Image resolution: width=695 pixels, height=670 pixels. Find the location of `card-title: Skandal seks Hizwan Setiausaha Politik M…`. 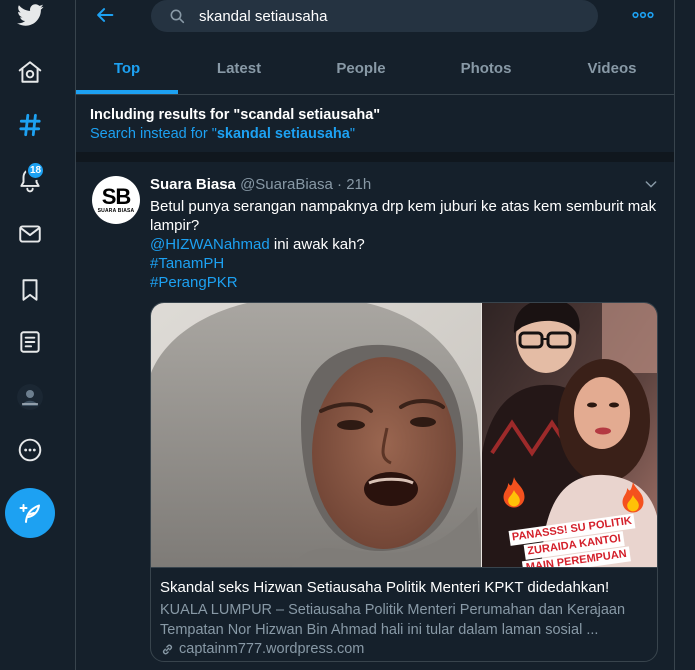

card-title: Skandal seks Hizwan Setiausaha Politik M… is located at coordinates (385, 587).